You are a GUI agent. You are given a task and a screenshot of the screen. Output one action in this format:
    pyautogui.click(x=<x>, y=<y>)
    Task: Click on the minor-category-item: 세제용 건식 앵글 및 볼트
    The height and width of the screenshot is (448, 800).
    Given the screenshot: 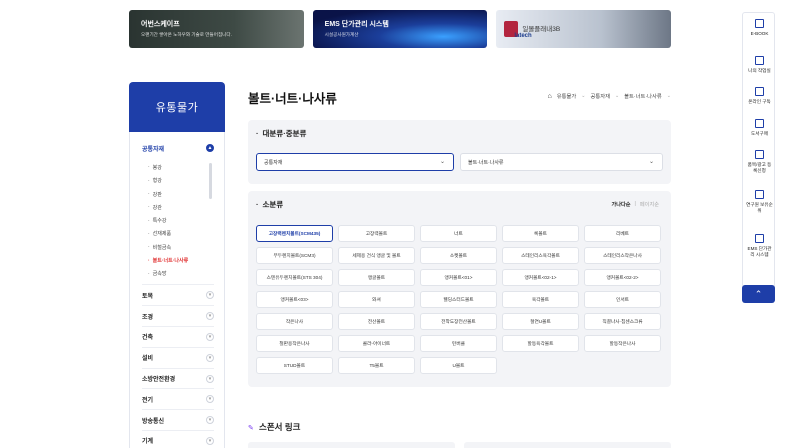 What is the action you would take?
    pyautogui.click(x=376, y=255)
    